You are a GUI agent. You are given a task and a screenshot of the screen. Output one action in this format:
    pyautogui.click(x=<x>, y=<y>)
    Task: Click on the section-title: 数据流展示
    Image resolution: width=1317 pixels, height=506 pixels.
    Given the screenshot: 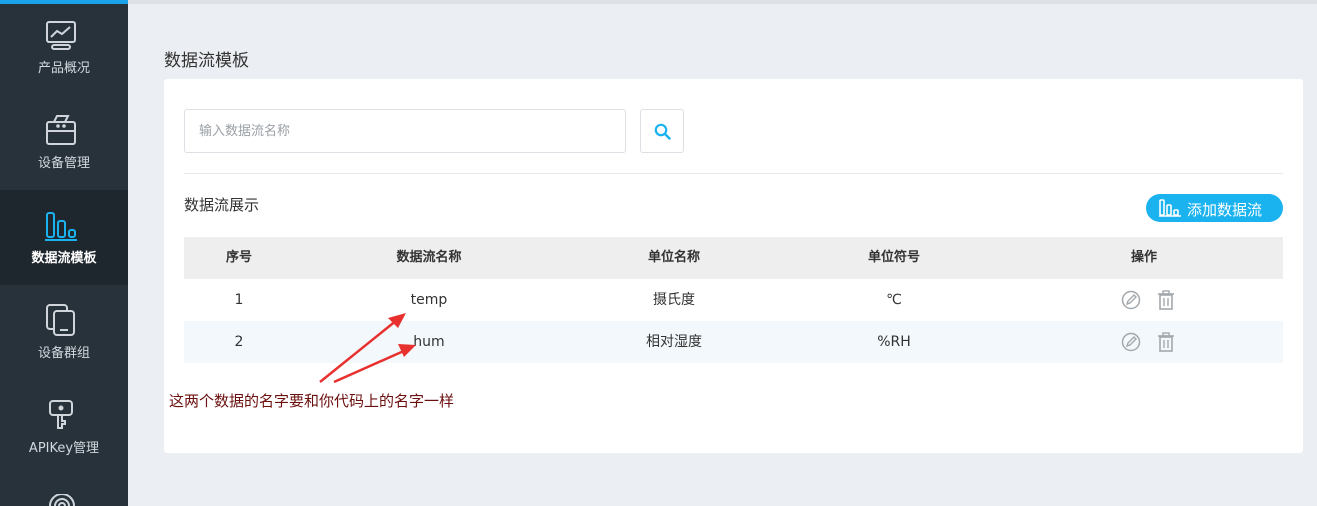 What is the action you would take?
    pyautogui.click(x=222, y=205)
    